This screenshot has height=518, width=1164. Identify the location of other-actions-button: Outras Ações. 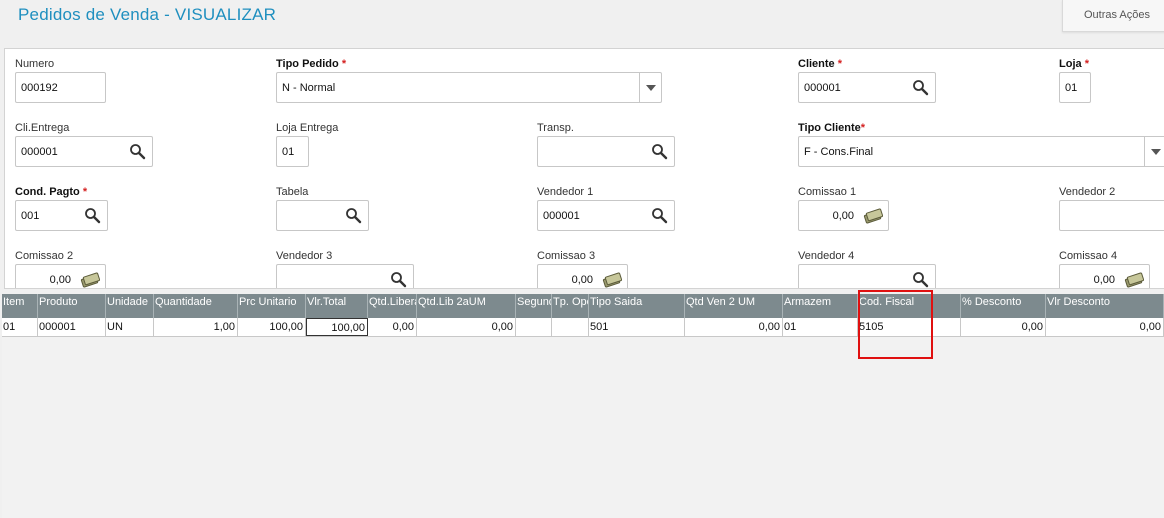
(1113, 16).